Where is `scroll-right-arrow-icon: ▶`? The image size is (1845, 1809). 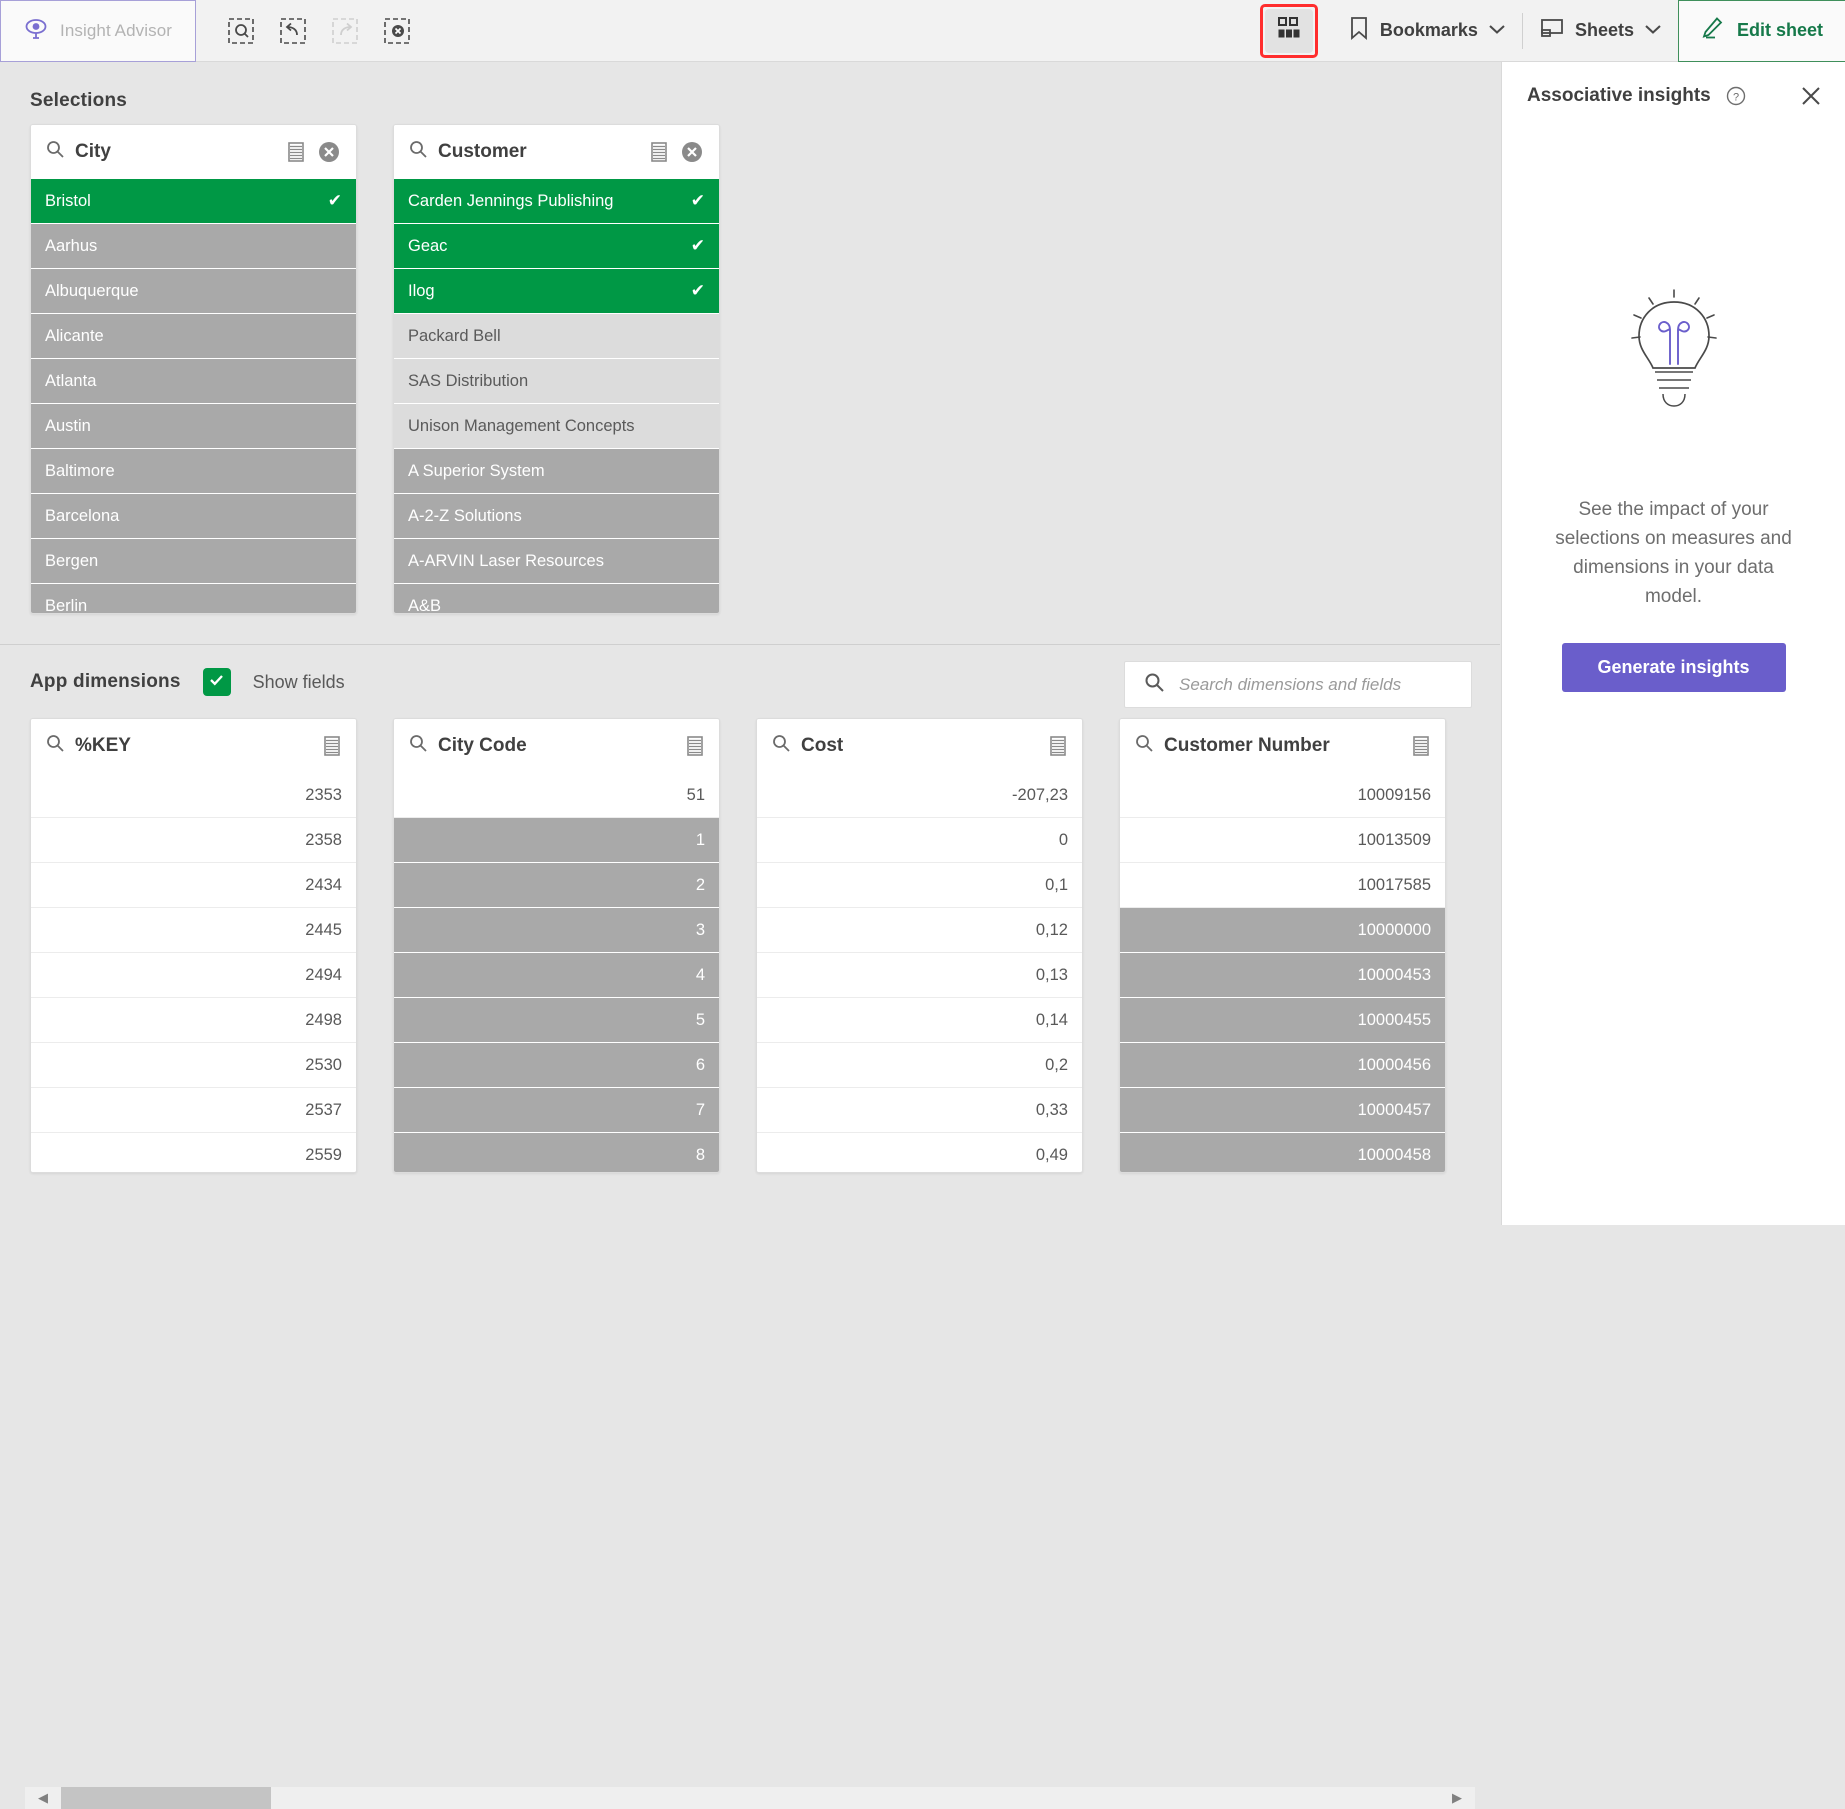 scroll-right-arrow-icon: ▶ is located at coordinates (1457, 1798).